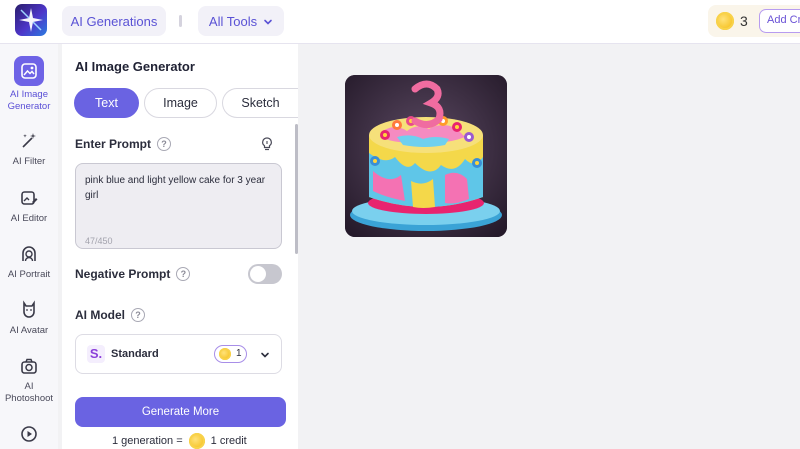 This screenshot has width=800, height=449. I want to click on top-bar: AI Generations All Tools 3 Add Cre, so click(400, 22).